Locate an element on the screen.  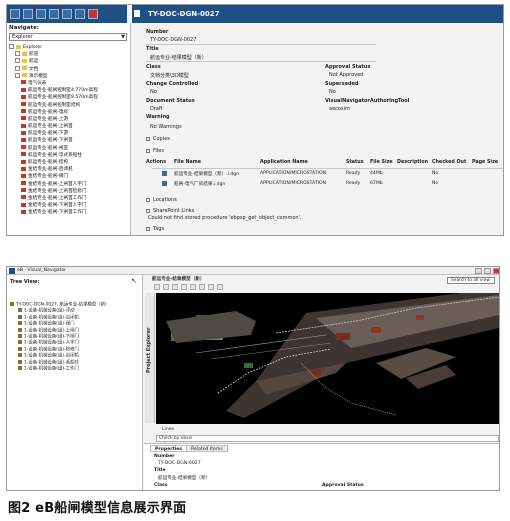
section-tool-icon is located at coordinates (220, 287).